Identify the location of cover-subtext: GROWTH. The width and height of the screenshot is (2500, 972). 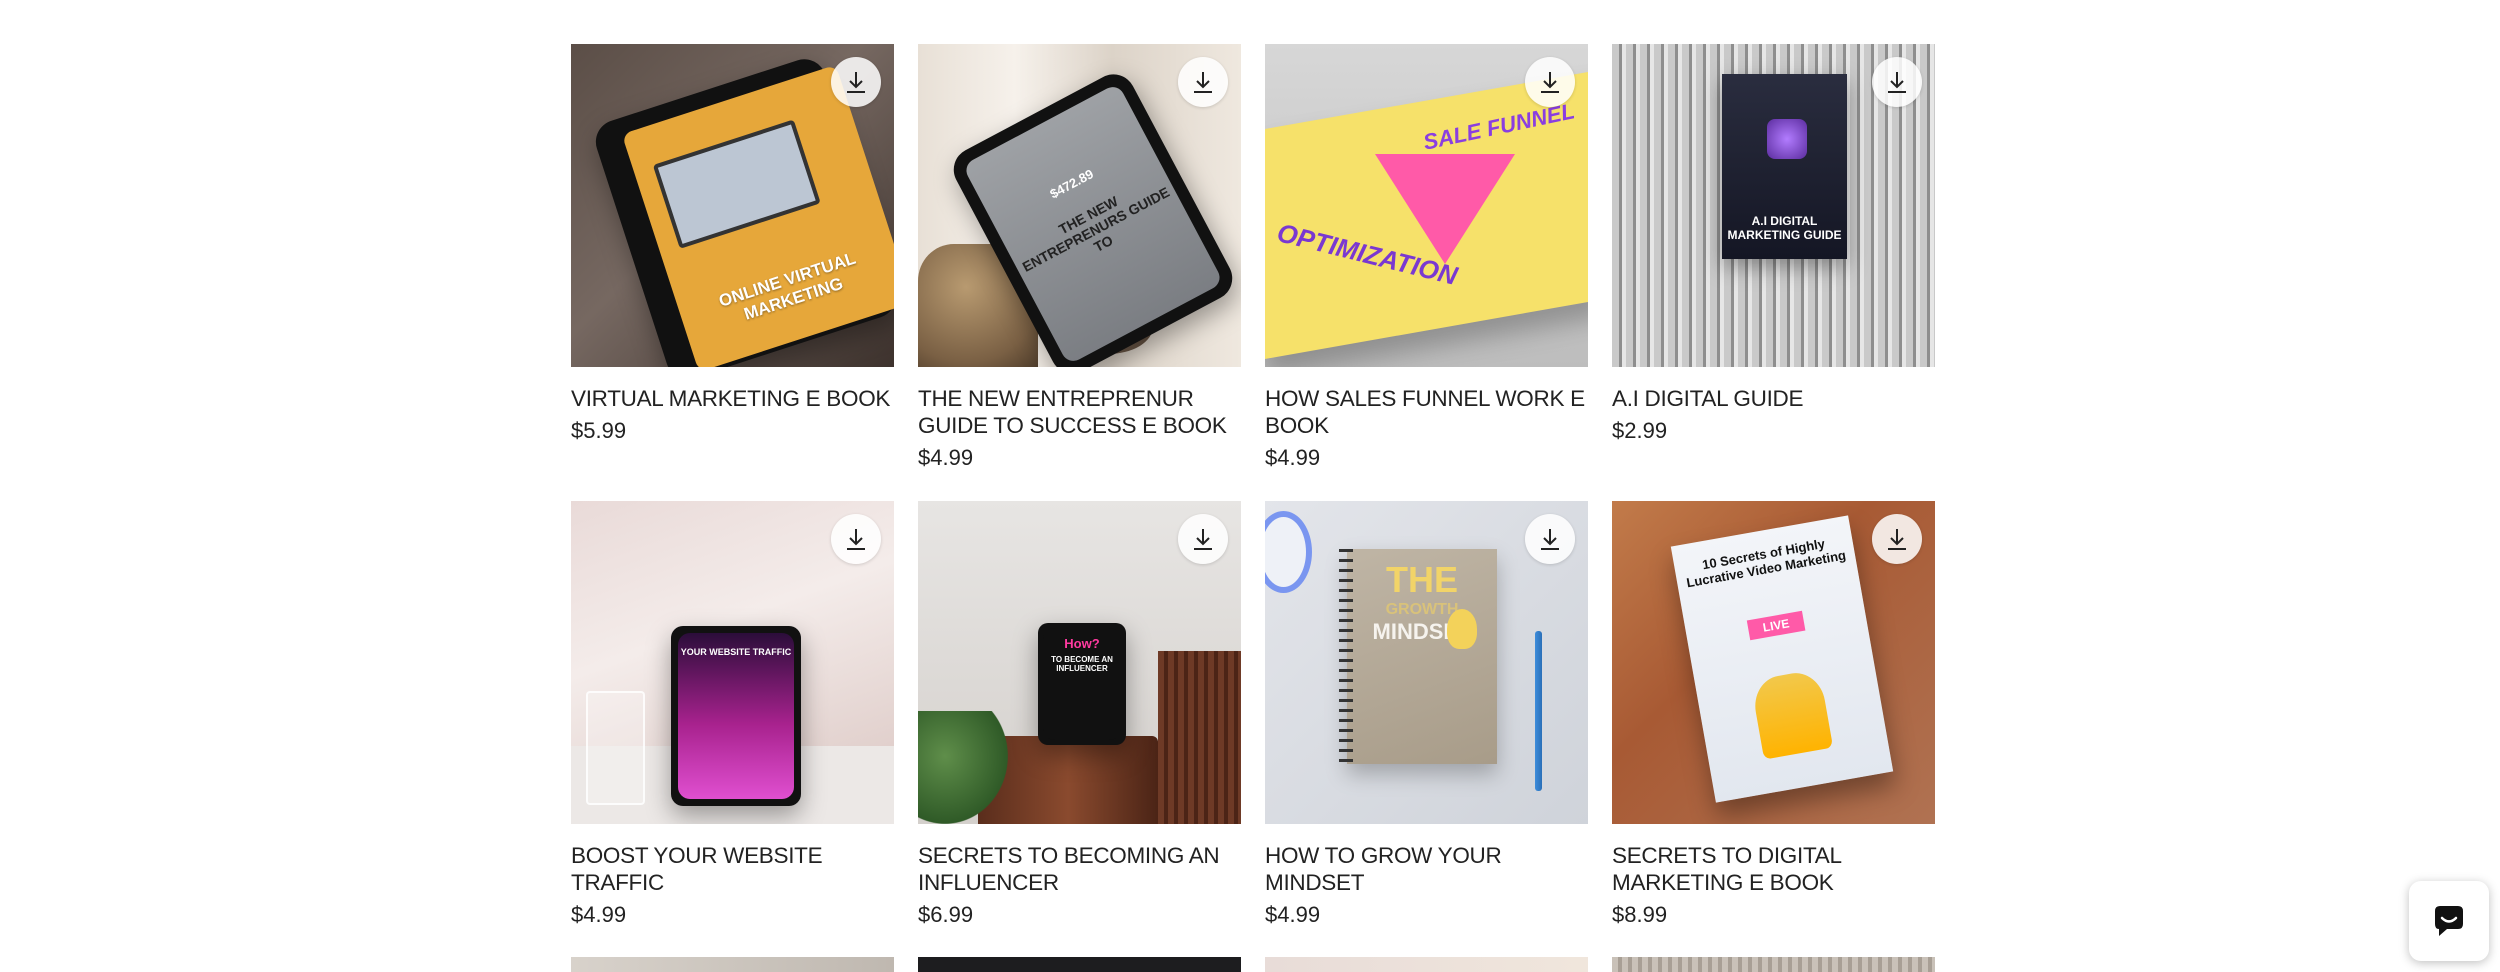
(1422, 609).